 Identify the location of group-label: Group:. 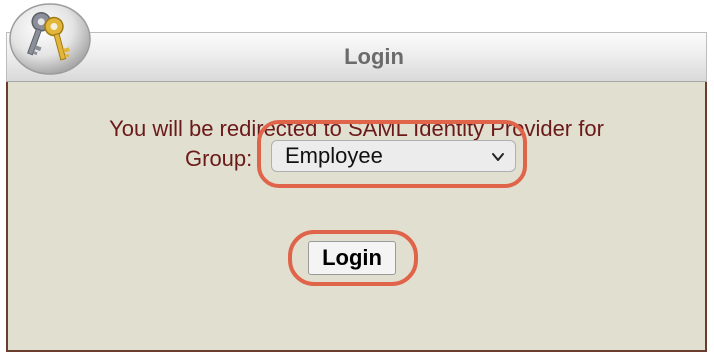
(219, 158).